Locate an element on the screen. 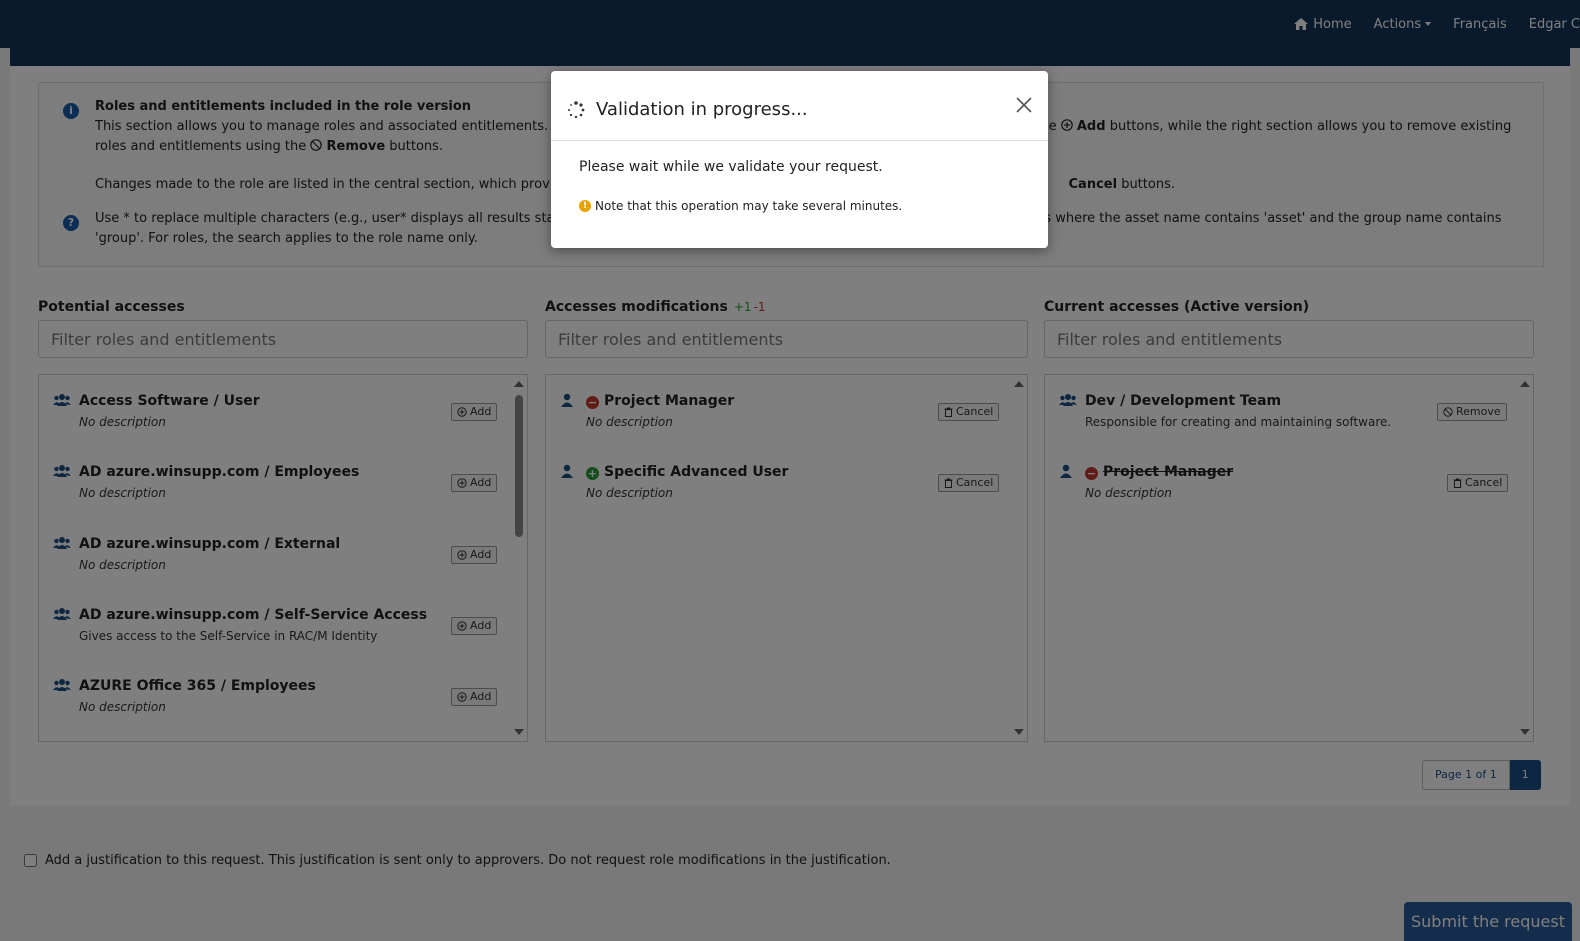 The height and width of the screenshot is (941, 1580). warning-icon: ! is located at coordinates (585, 206).